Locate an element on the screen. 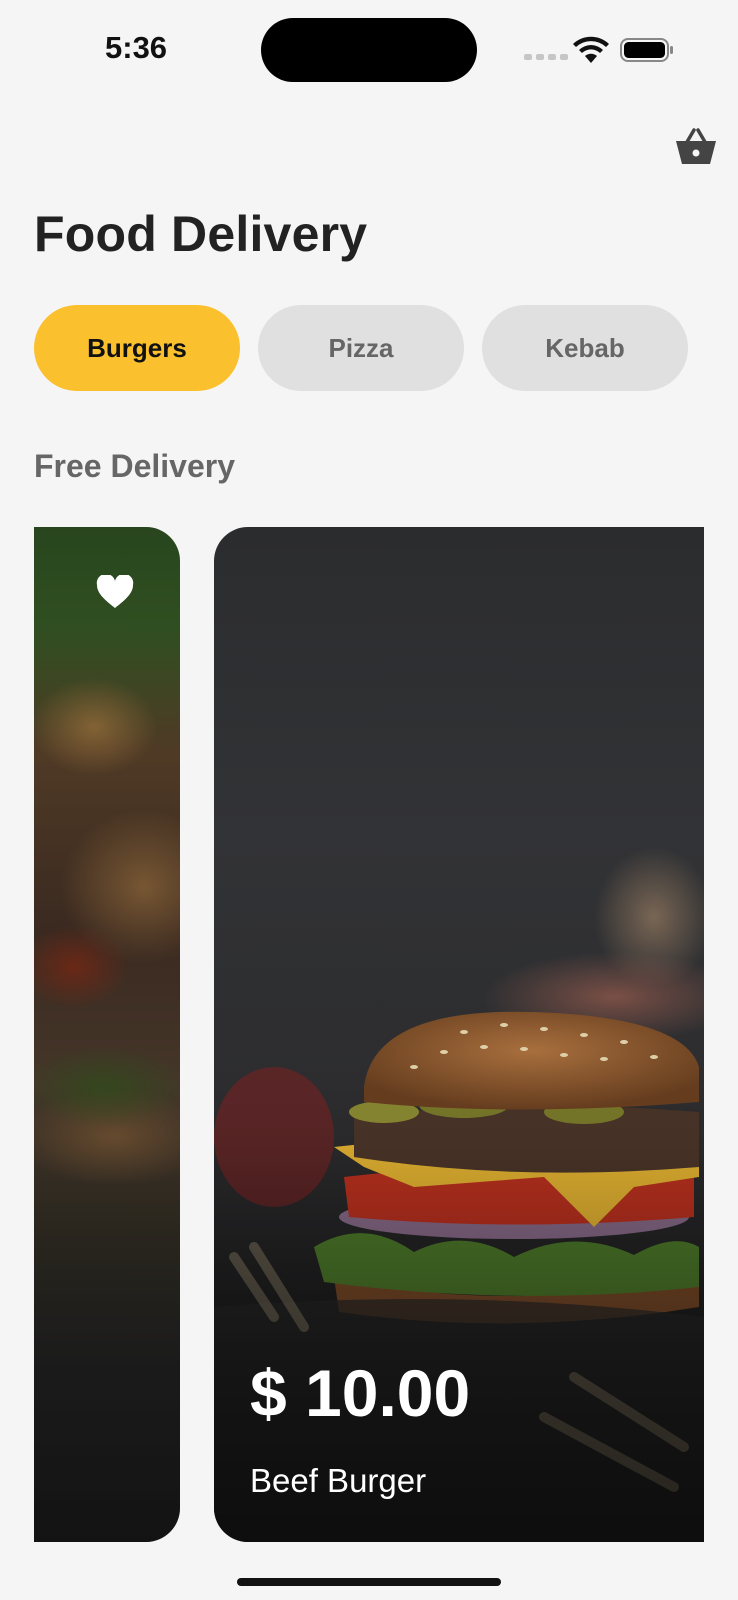  home-indicator is located at coordinates (369, 1582).